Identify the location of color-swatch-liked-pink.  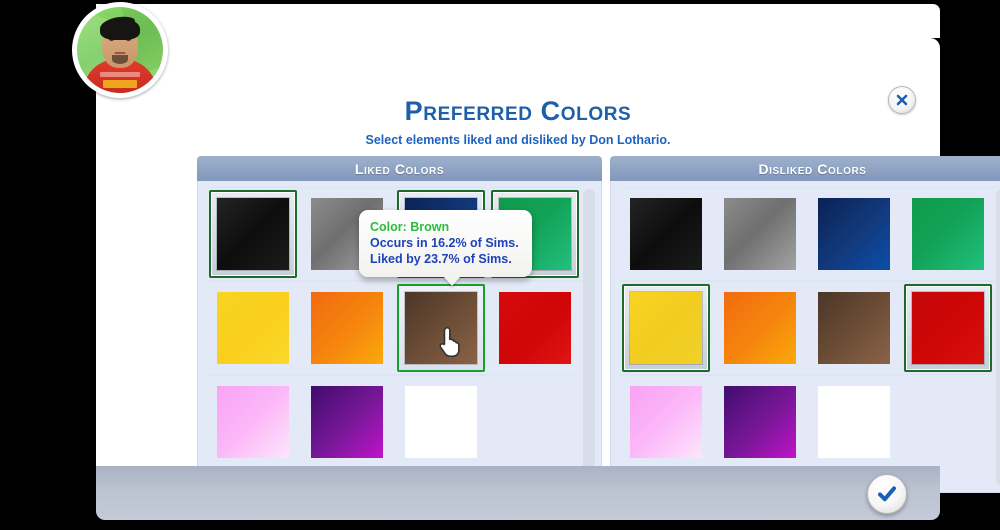
(253, 422).